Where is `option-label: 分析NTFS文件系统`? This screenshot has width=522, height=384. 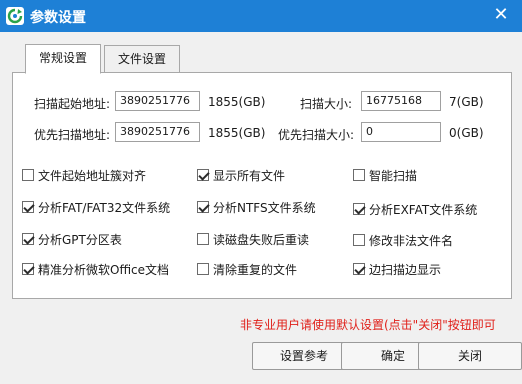
option-label: 分析NTFS文件系统 is located at coordinates (264, 207).